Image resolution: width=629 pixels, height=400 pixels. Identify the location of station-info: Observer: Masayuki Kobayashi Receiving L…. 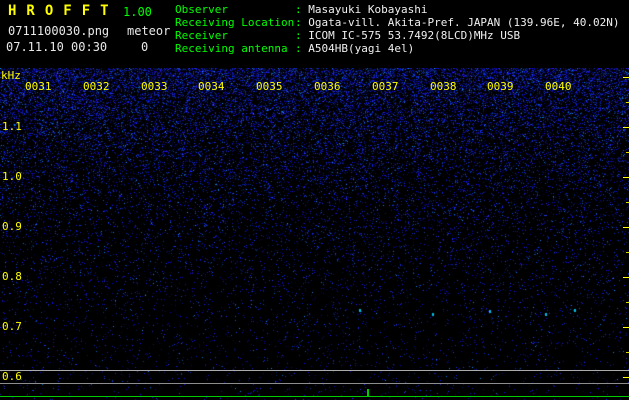
(397, 29).